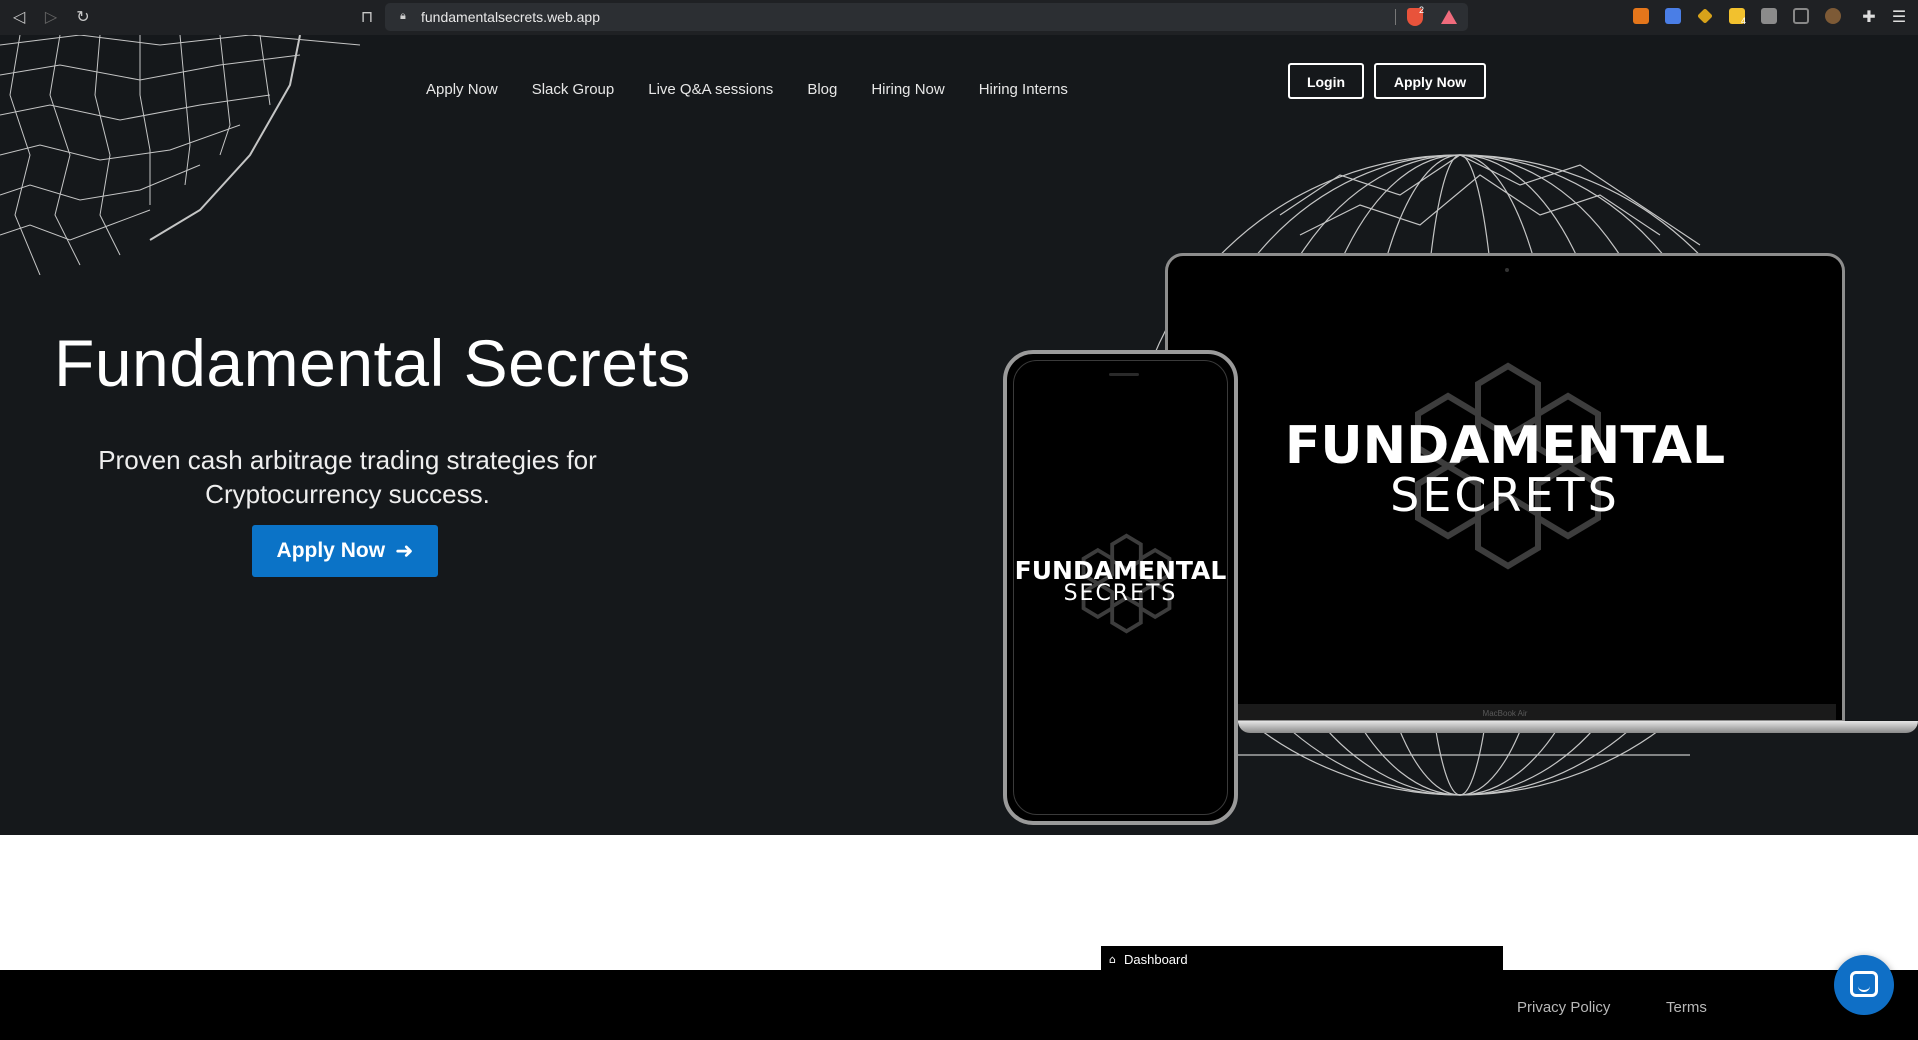 The image size is (1918, 1040). I want to click on laptop-brand-line2: SECRETS, so click(1505, 495).